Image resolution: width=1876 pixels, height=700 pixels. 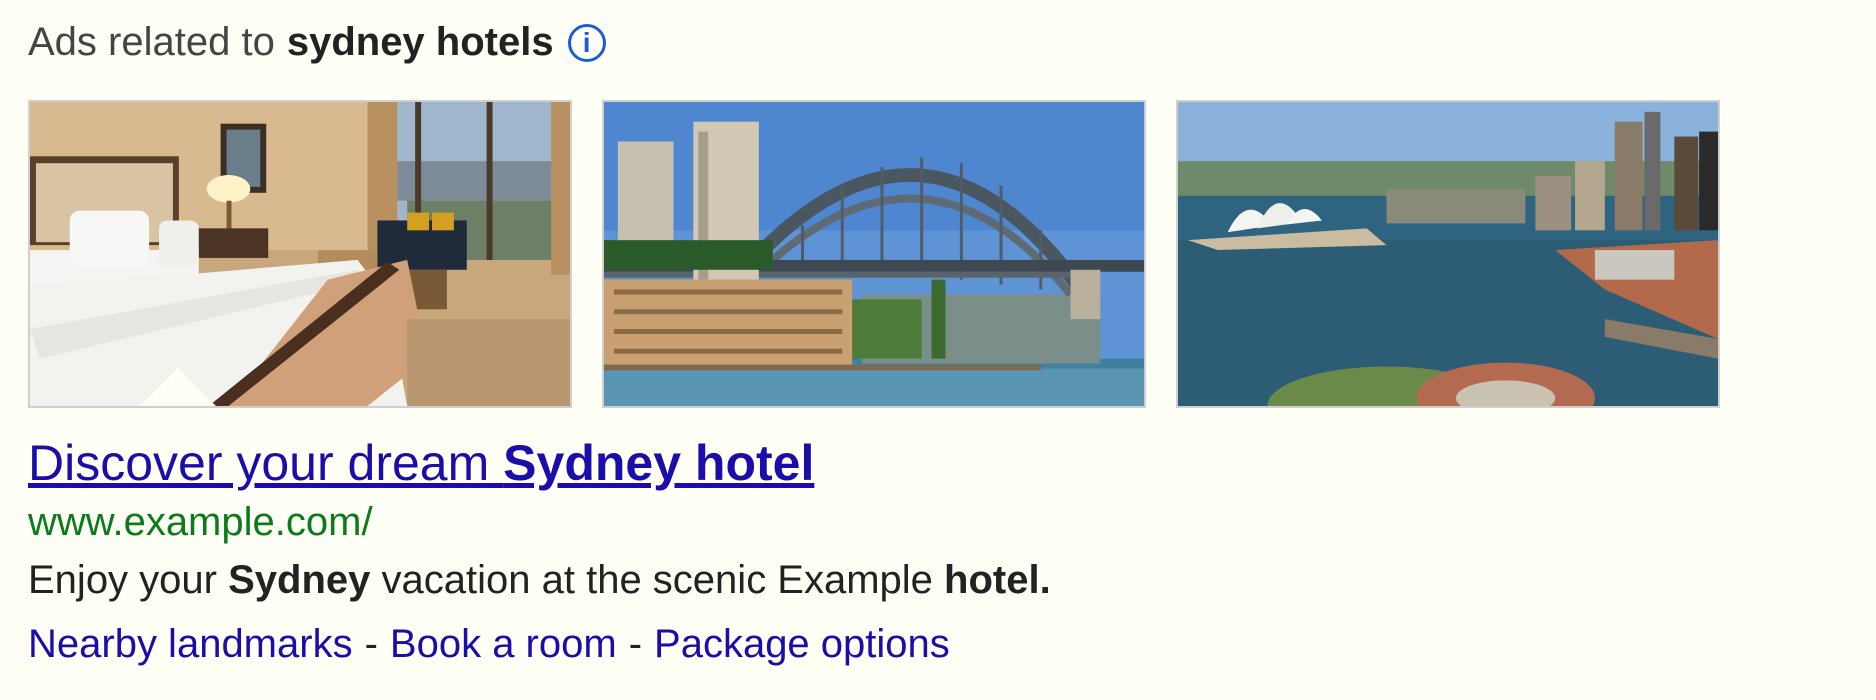 I want to click on ad-title-link: Discover your dream Sydney hotel, so click(x=421, y=463).